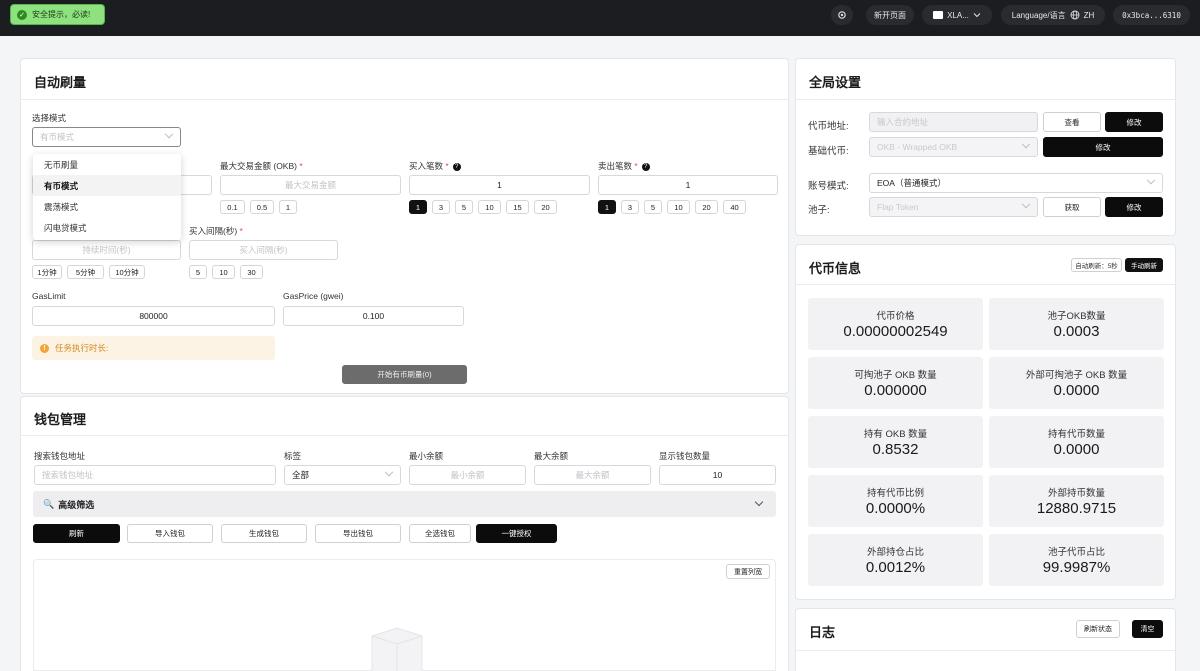  I want to click on manual-refresh-button: 手动刷新, so click(1144, 265).